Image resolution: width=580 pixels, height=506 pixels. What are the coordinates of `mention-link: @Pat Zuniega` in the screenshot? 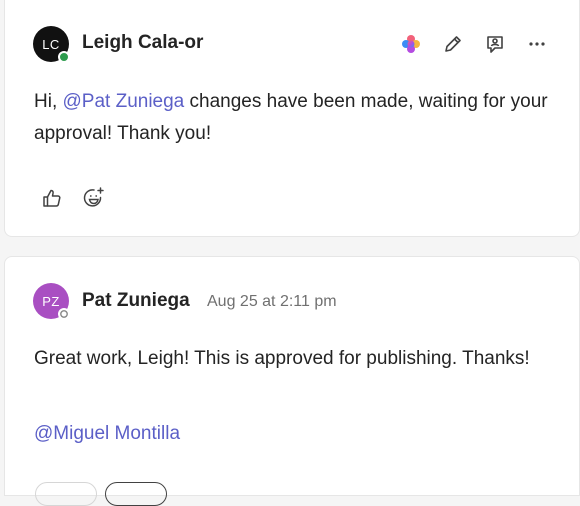 It's located at (124, 101).